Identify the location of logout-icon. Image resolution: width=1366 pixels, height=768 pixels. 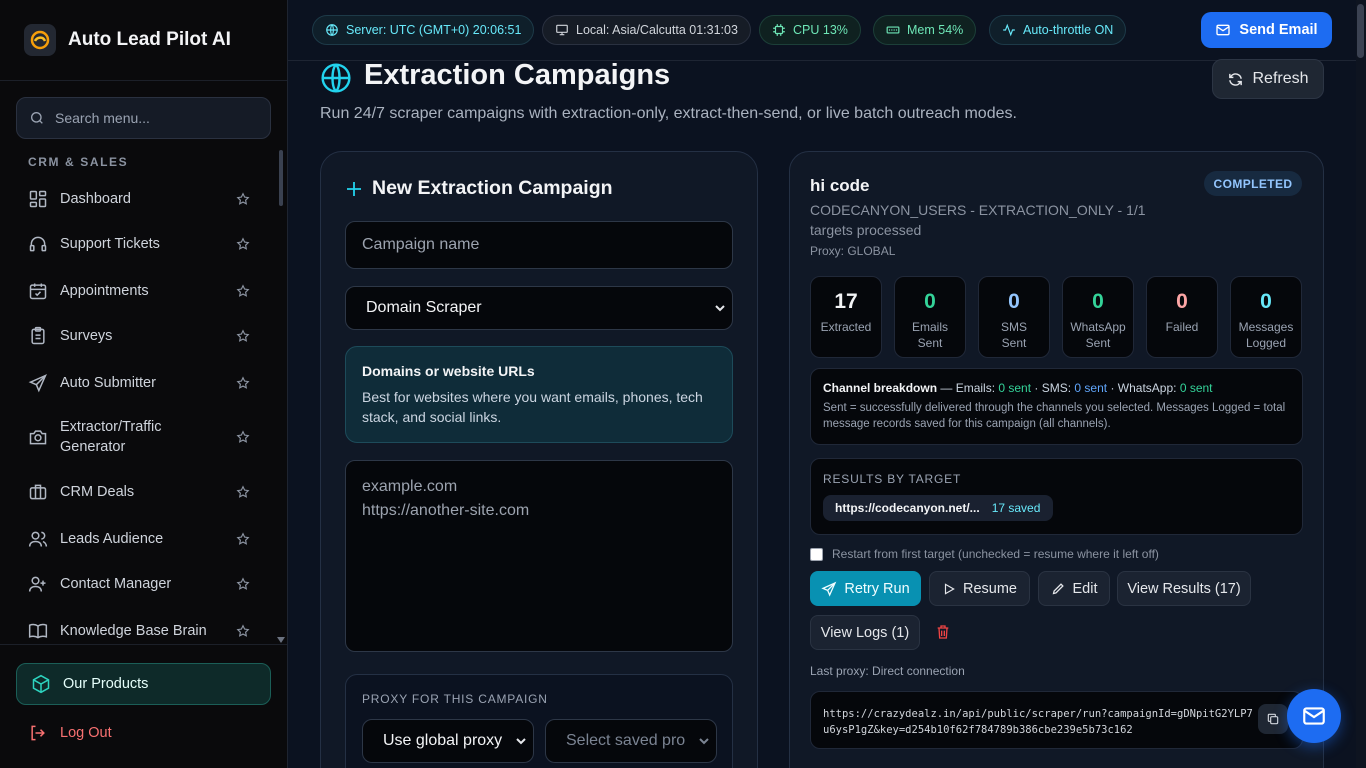
(38, 733).